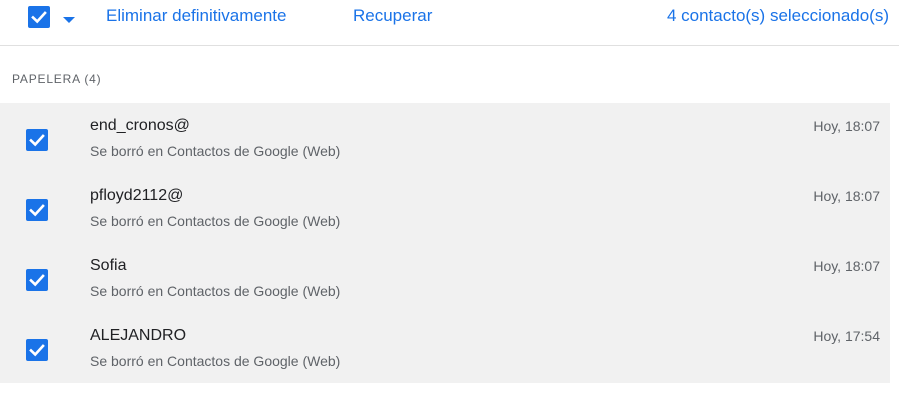  I want to click on contact-name: ALEJANDRO, so click(138, 335).